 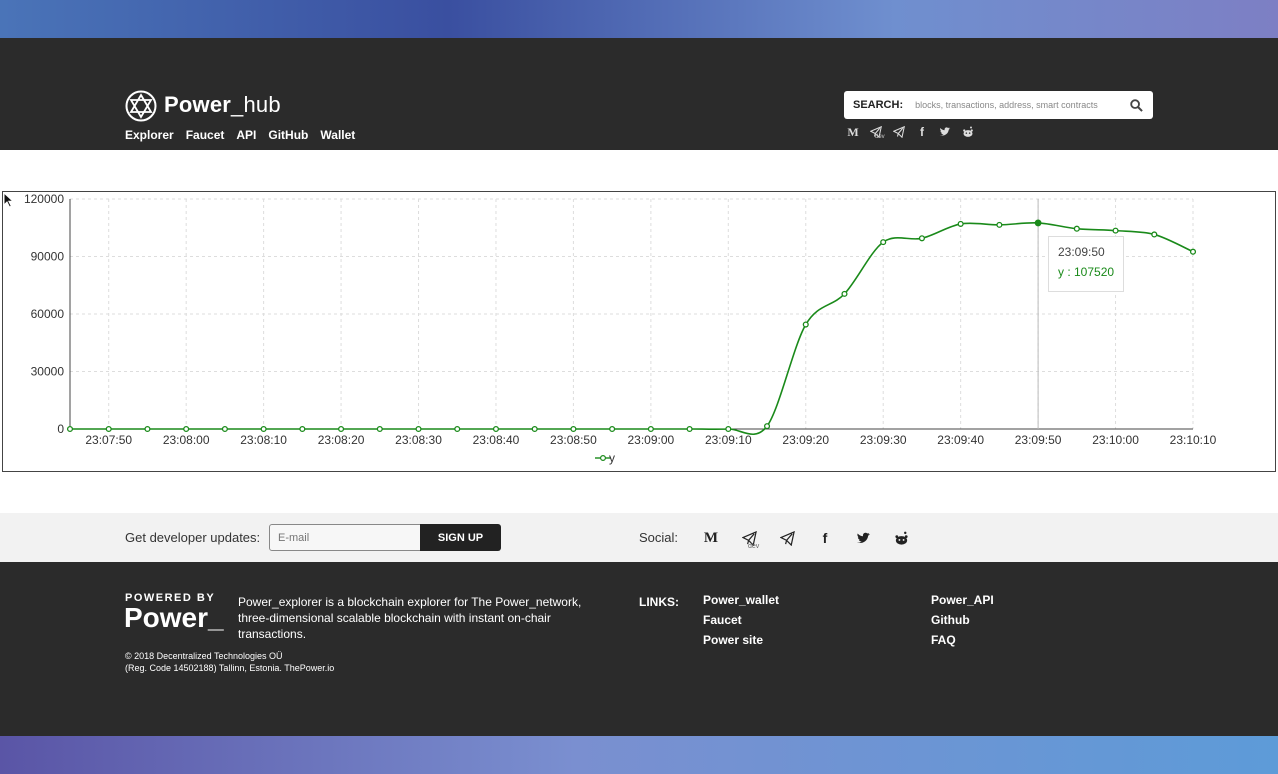 What do you see at coordinates (460, 537) in the screenshot?
I see `sign-up-button: SIGN UP` at bounding box center [460, 537].